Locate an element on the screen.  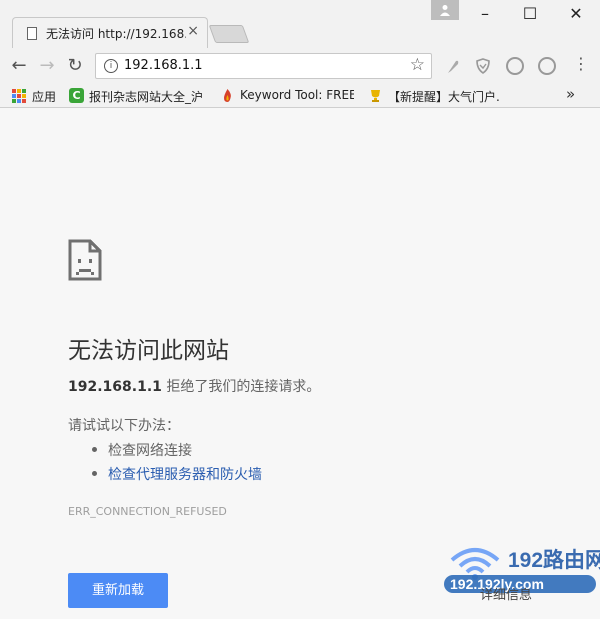
profile-button is located at coordinates (445, 10).